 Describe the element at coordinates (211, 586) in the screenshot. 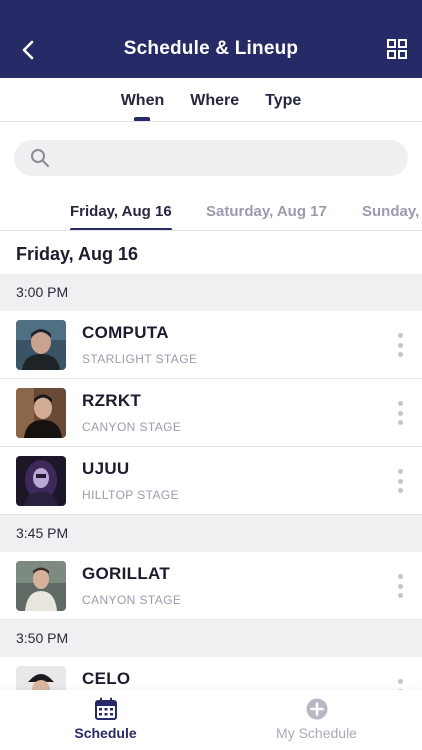

I see `artist-row: GORILLAT CANYON STAGE` at that location.